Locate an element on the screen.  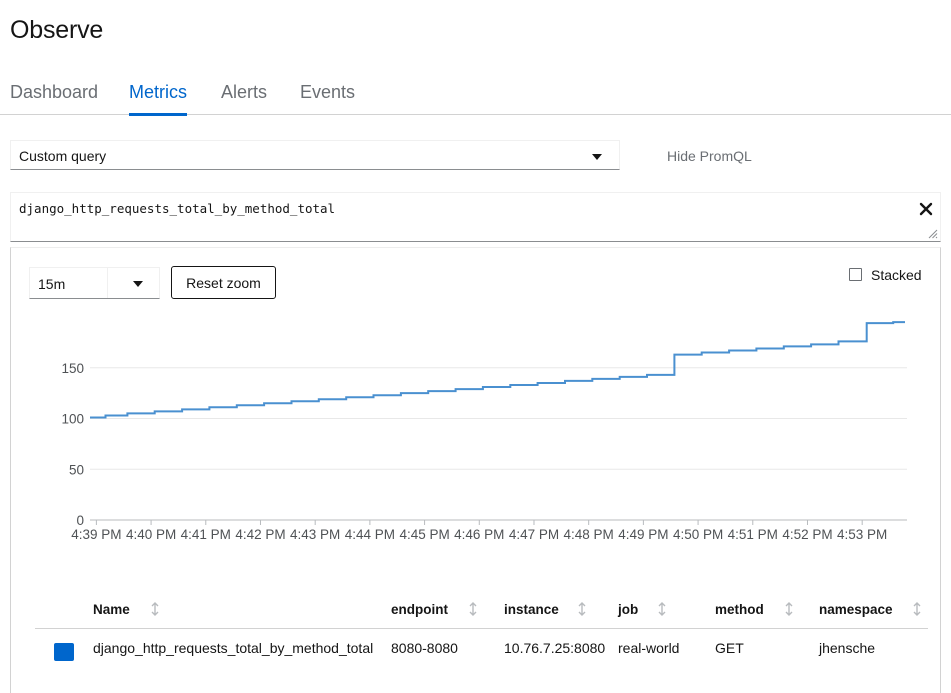
cell-instance: 10.76.7.25:8080 is located at coordinates (555, 648).